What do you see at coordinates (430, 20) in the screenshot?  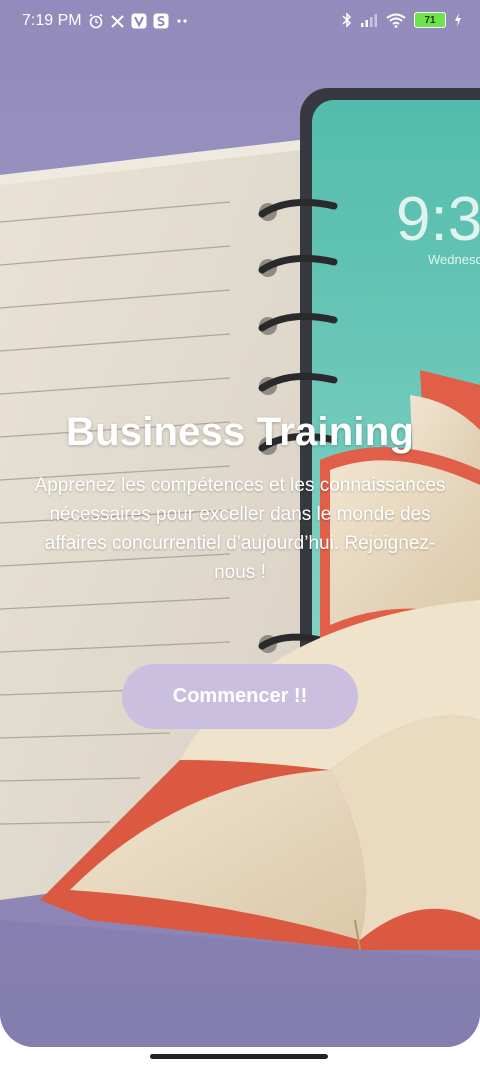 I see `battery-icon: 71` at bounding box center [430, 20].